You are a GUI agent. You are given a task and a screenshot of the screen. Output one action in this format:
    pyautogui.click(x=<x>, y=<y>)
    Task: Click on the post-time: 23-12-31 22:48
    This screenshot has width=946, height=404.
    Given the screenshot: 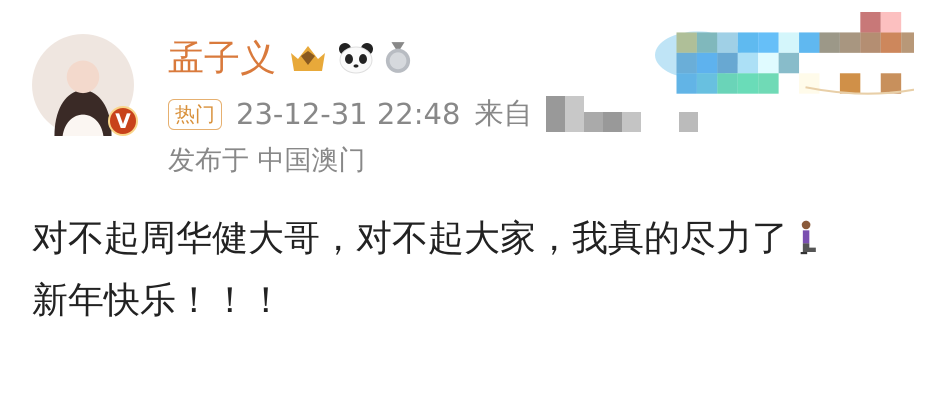 What is the action you would take?
    pyautogui.click(x=348, y=114)
    